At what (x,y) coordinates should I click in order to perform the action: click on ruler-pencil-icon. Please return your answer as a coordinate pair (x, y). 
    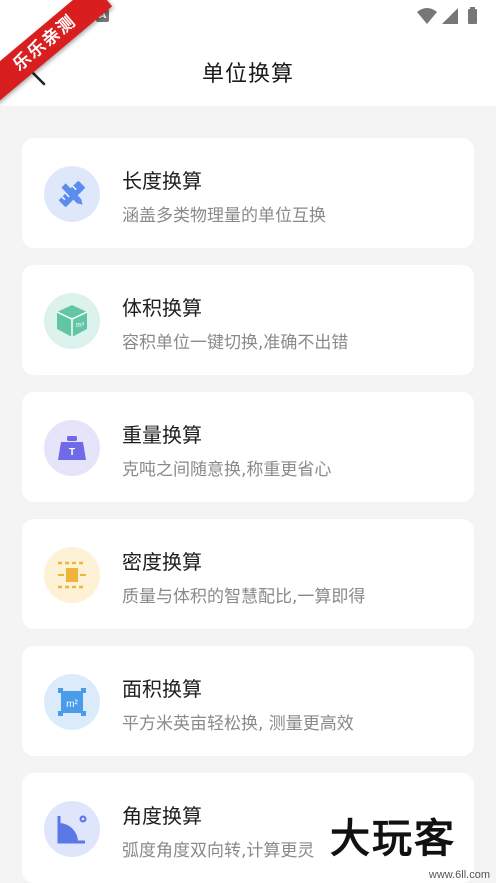
    Looking at the image, I should click on (72, 194).